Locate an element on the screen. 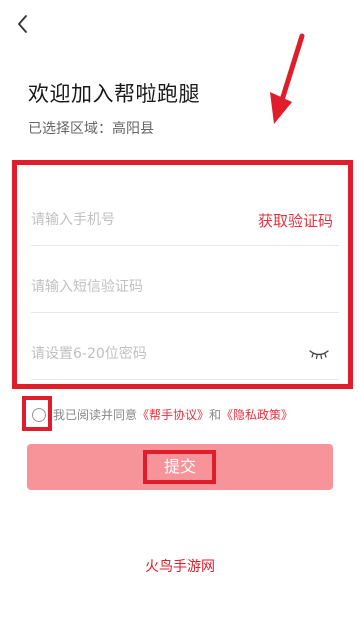 The image size is (360, 619). helper-agreement-link: 《帮手协议》 is located at coordinates (173, 415).